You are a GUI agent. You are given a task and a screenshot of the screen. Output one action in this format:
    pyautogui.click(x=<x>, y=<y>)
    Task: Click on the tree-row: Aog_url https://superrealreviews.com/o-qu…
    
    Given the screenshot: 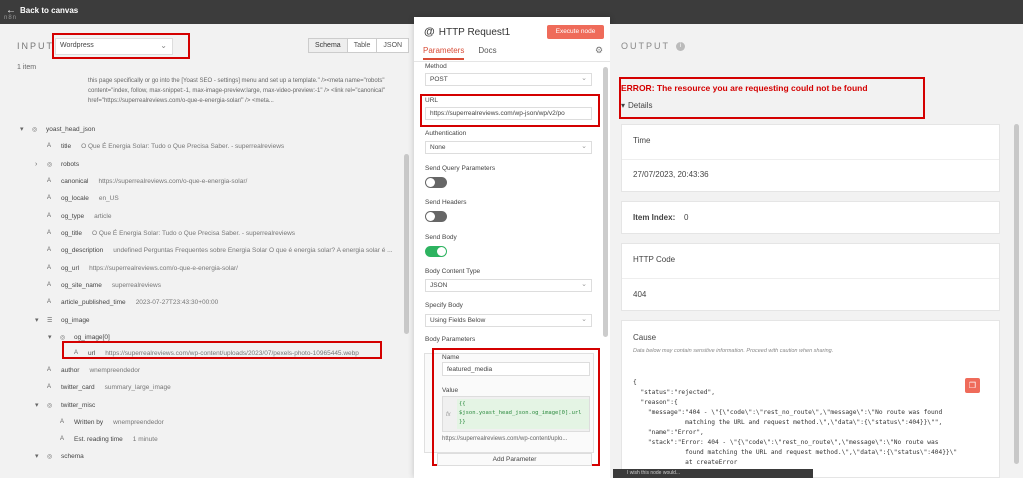 What is the action you would take?
    pyautogui.click(x=136, y=268)
    